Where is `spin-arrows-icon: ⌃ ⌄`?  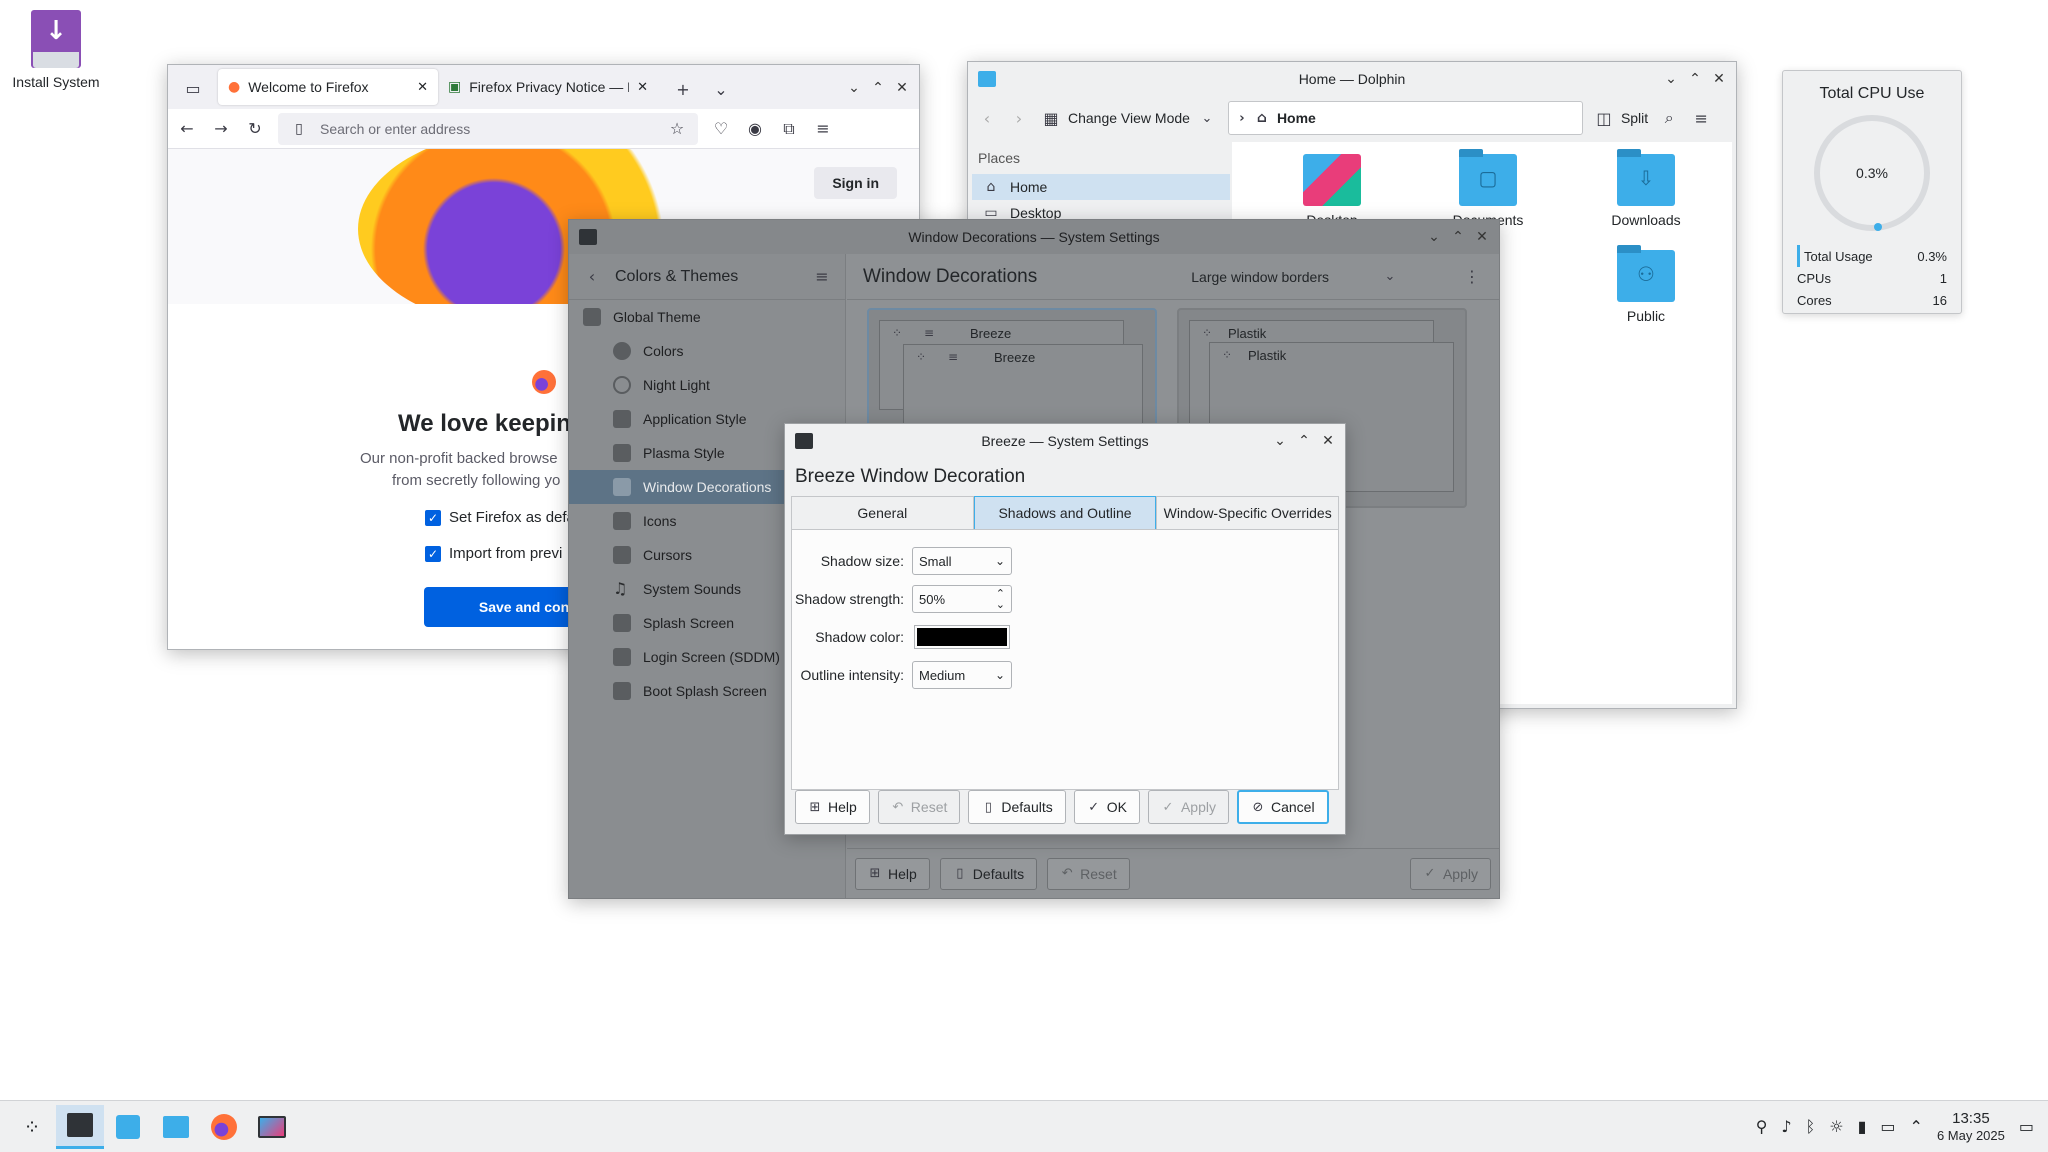 spin-arrows-icon: ⌃ ⌄ is located at coordinates (1000, 599).